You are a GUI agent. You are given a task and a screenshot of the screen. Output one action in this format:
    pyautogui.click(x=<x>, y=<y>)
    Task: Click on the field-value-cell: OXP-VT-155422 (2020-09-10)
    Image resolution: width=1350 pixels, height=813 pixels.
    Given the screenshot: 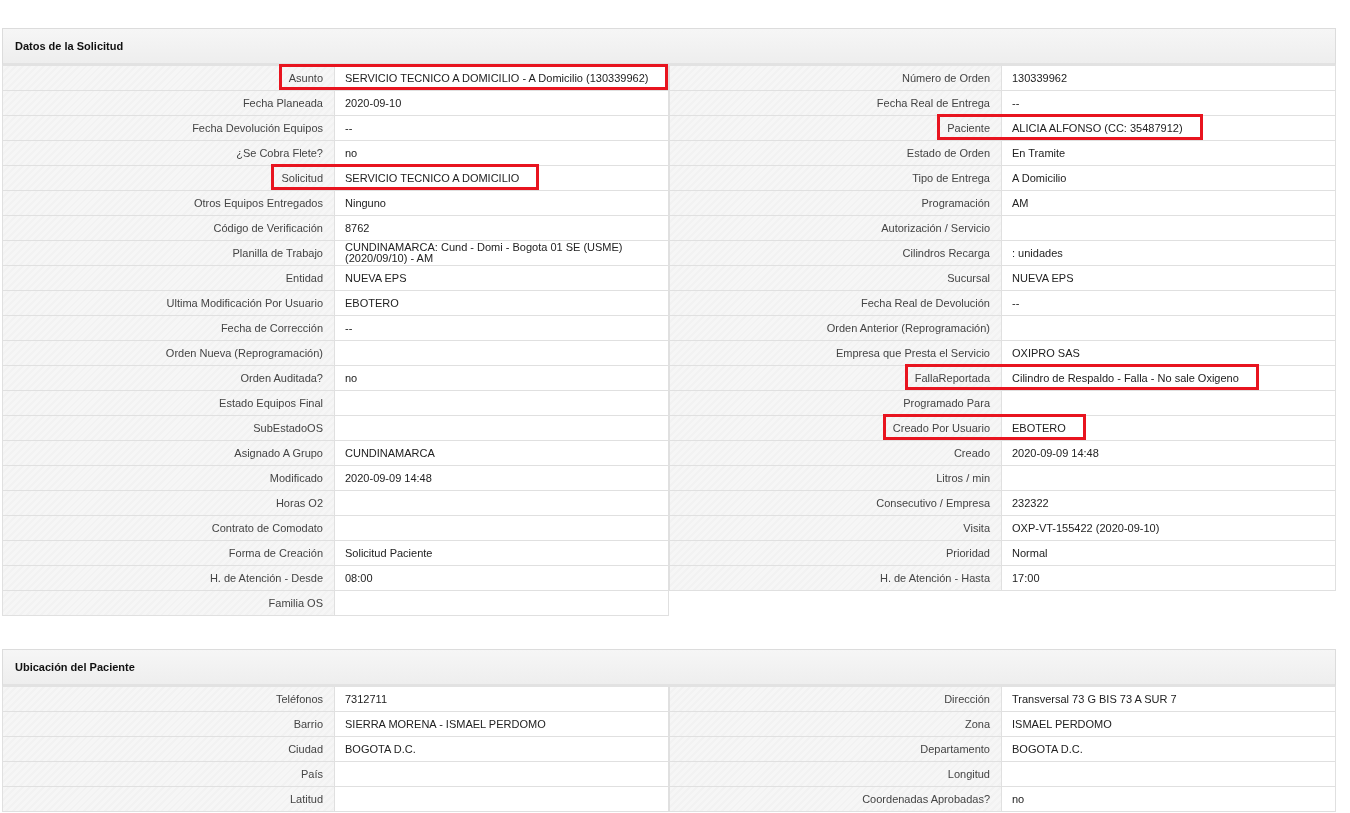 What is the action you would take?
    pyautogui.click(x=1169, y=528)
    